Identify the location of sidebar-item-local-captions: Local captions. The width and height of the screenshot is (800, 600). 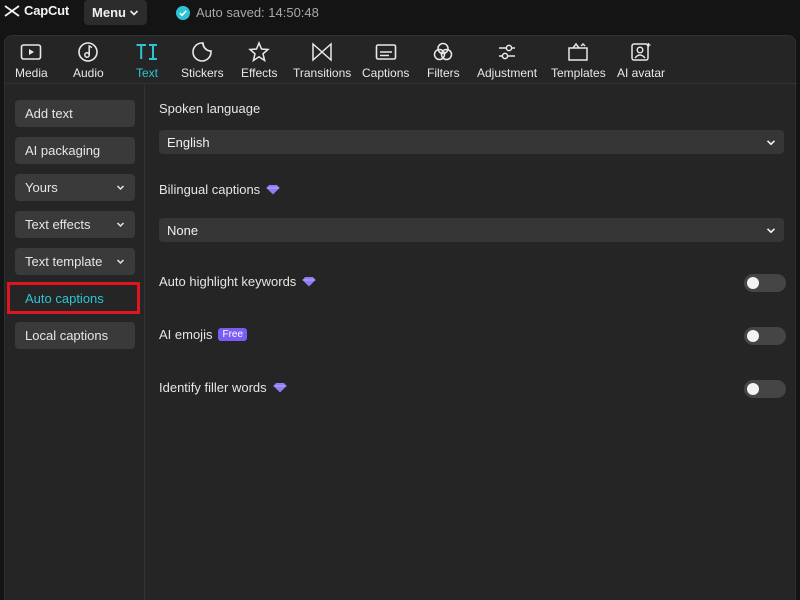
(75, 335).